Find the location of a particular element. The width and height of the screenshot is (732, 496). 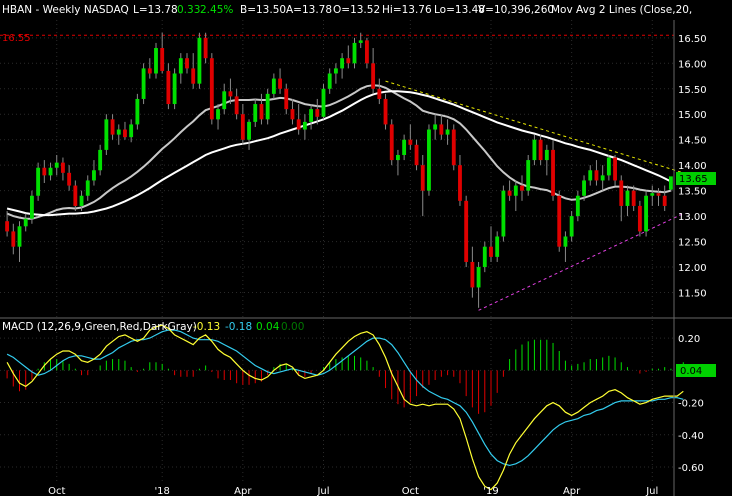

price-y-tick-label: 16.00 is located at coordinates (692, 64).